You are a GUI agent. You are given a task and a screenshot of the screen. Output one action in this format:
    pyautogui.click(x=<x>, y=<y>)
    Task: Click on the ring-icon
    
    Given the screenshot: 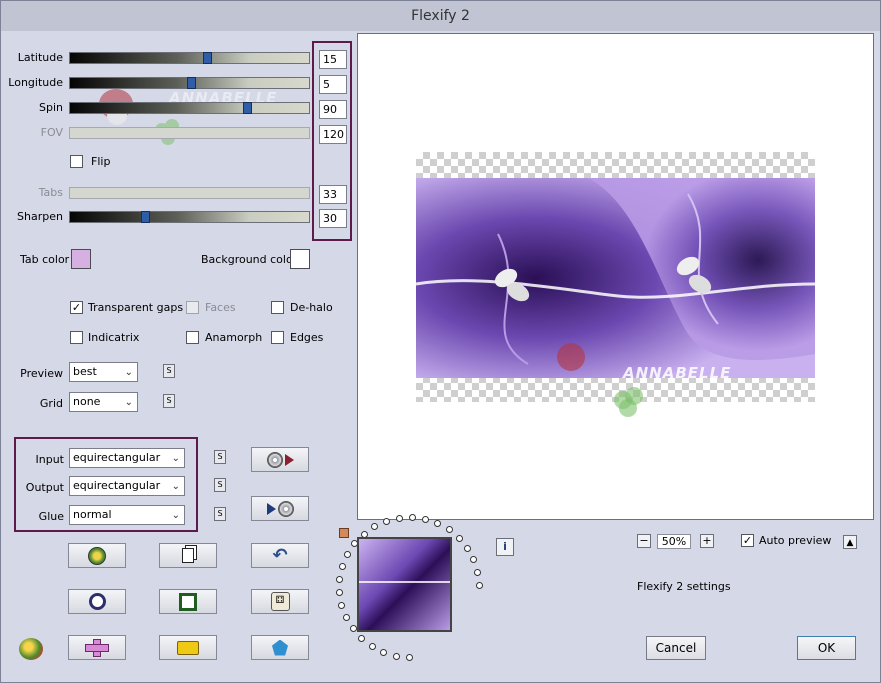 What is the action you would take?
    pyautogui.click(x=97, y=601)
    